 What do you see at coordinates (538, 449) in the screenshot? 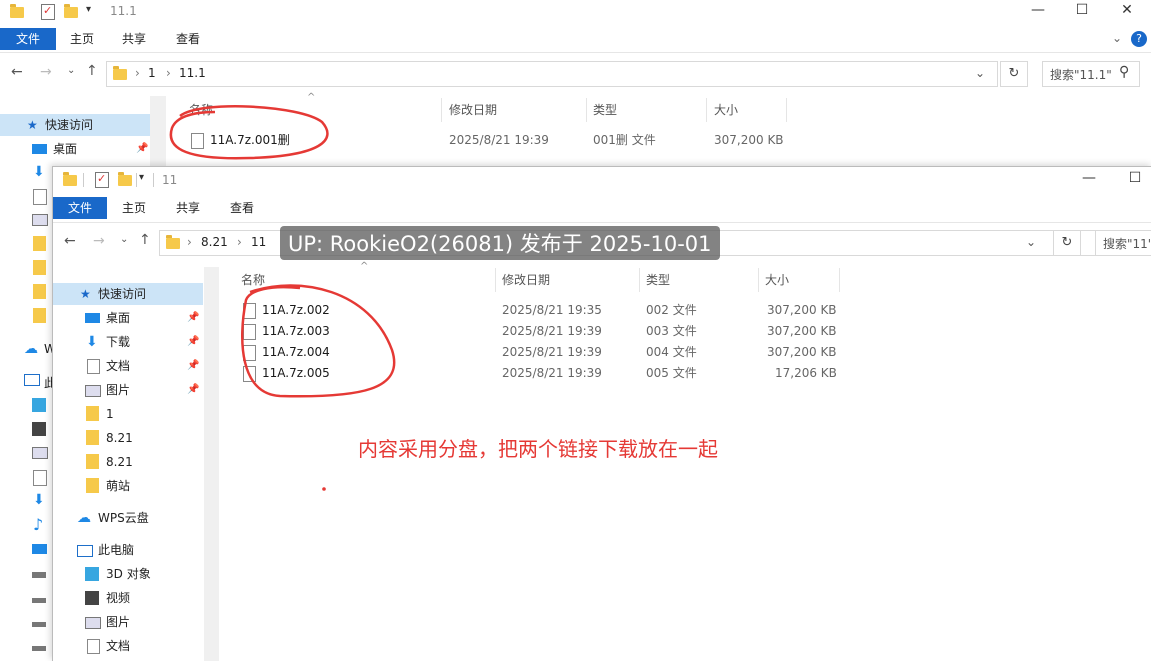
I see `annotation-note: 内容采用分盘，把两个链接下载放在一起` at bounding box center [538, 449].